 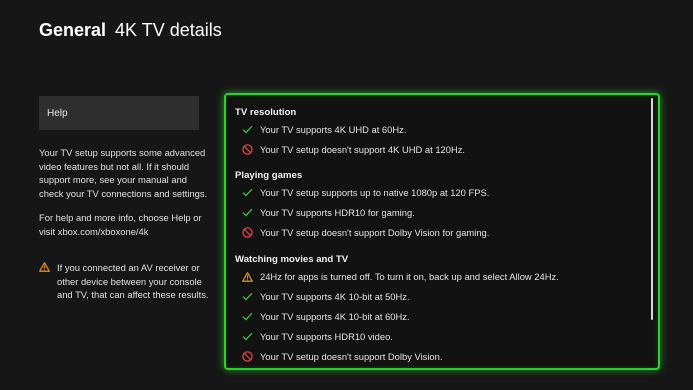 I want to click on scrollbar, so click(x=652, y=209).